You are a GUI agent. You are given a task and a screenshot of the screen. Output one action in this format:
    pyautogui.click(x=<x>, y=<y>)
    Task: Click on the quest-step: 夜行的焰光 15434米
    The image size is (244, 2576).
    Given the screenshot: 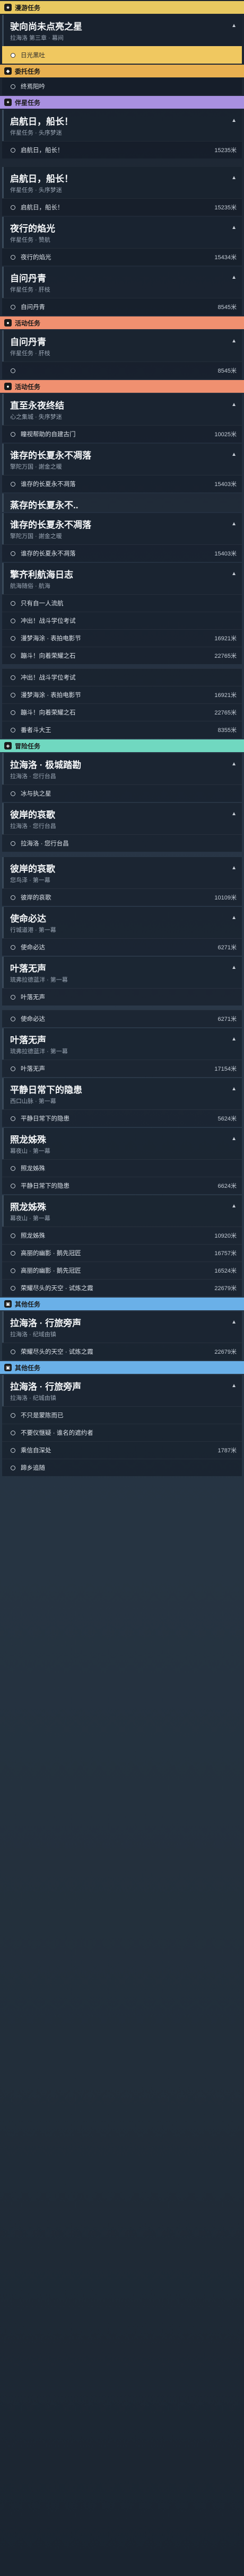 What is the action you would take?
    pyautogui.click(x=122, y=257)
    